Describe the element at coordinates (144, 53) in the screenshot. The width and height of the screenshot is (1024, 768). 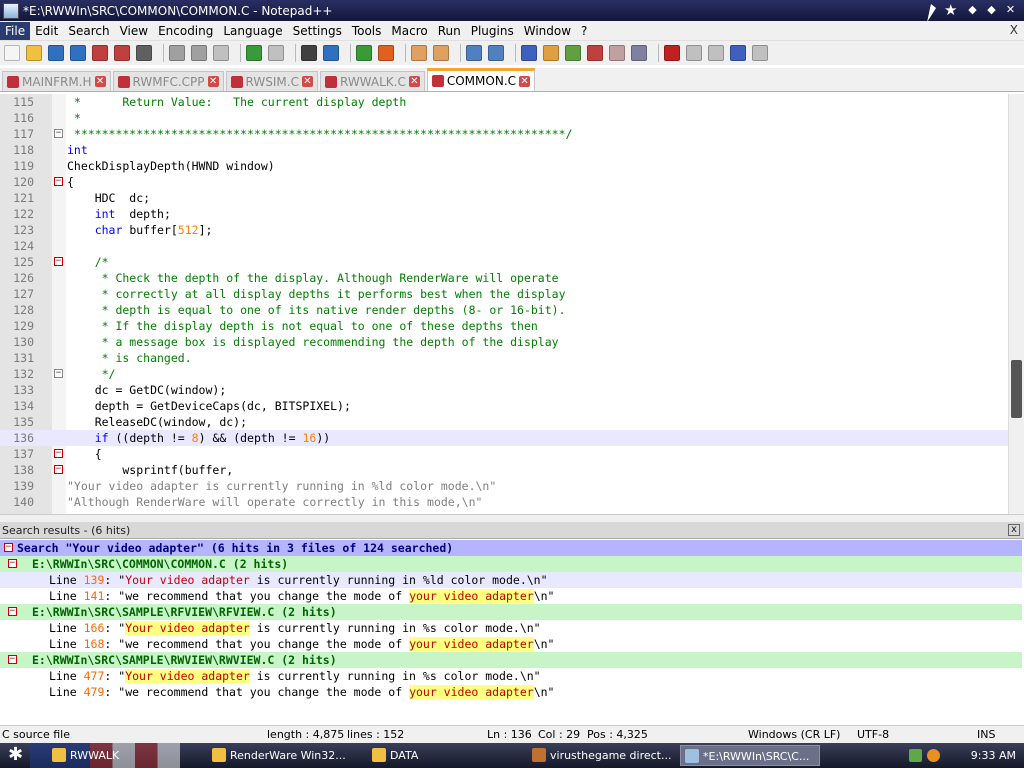
I see `print-icon` at that location.